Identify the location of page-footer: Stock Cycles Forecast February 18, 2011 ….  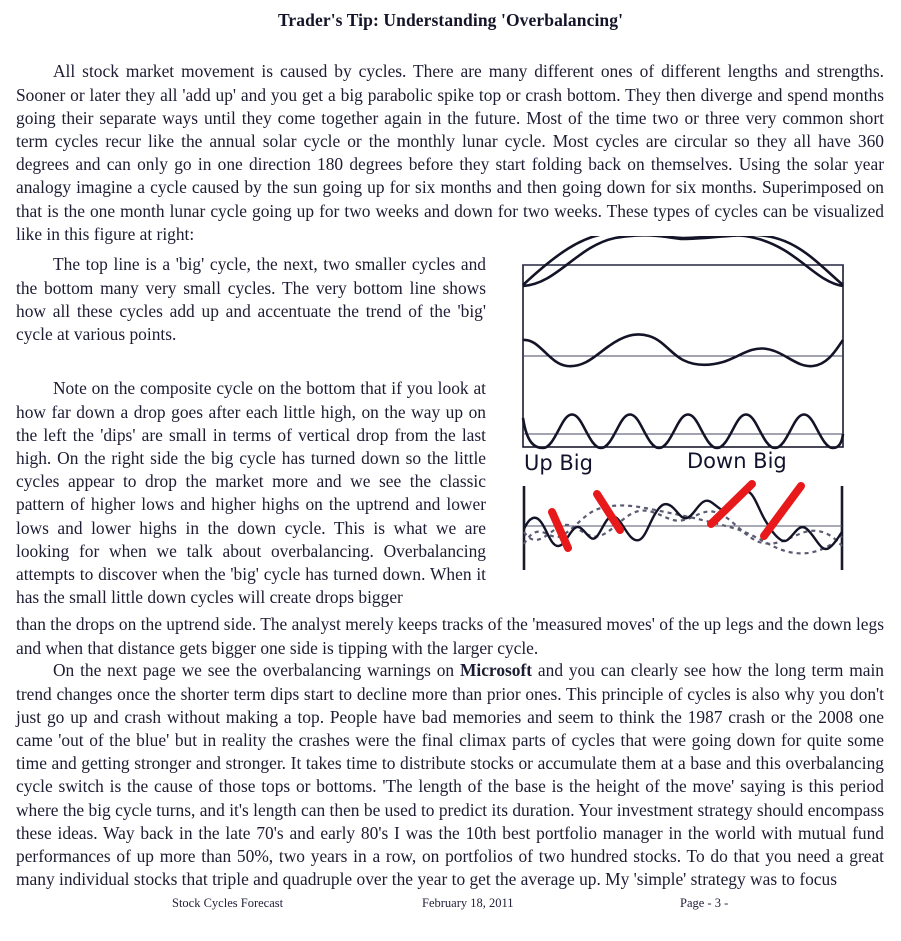
(450, 906).